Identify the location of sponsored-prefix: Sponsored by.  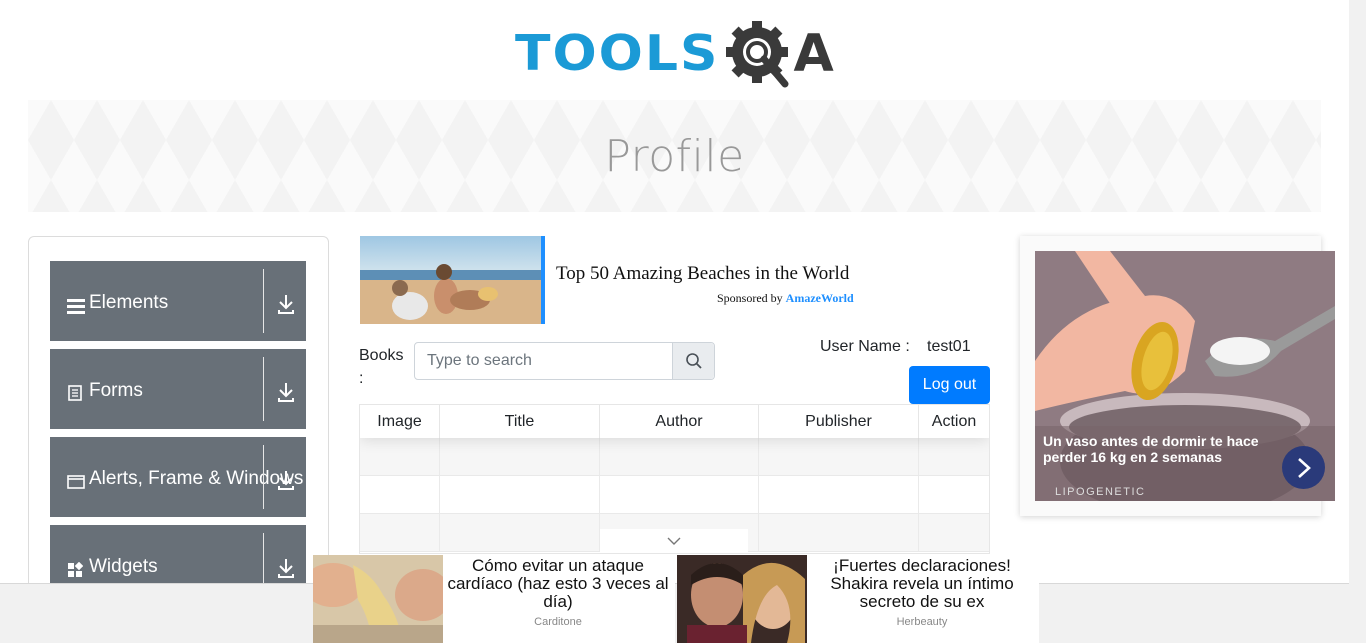
(750, 298).